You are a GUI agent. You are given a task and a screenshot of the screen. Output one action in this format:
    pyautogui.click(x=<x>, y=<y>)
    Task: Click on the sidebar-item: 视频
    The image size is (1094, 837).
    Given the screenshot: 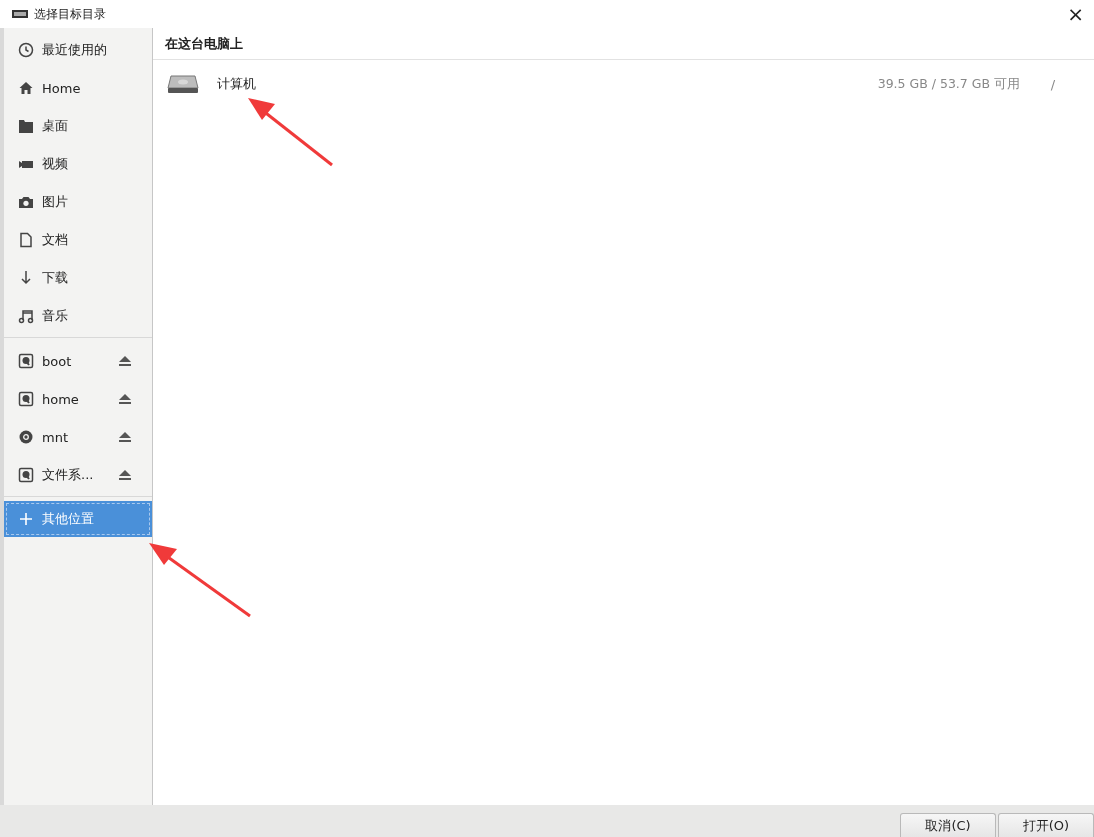 What is the action you would take?
    pyautogui.click(x=78, y=164)
    